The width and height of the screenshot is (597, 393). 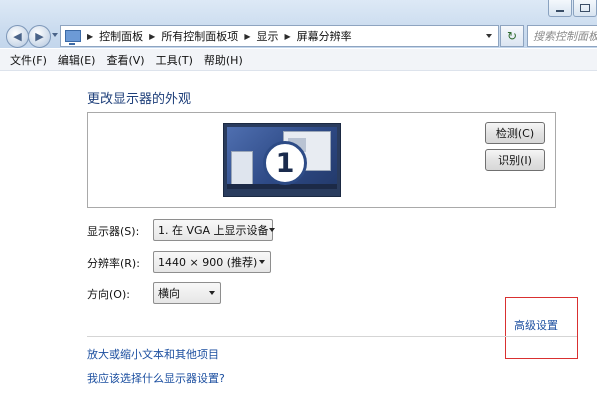 I want to click on minimize-icon, so click(x=560, y=11).